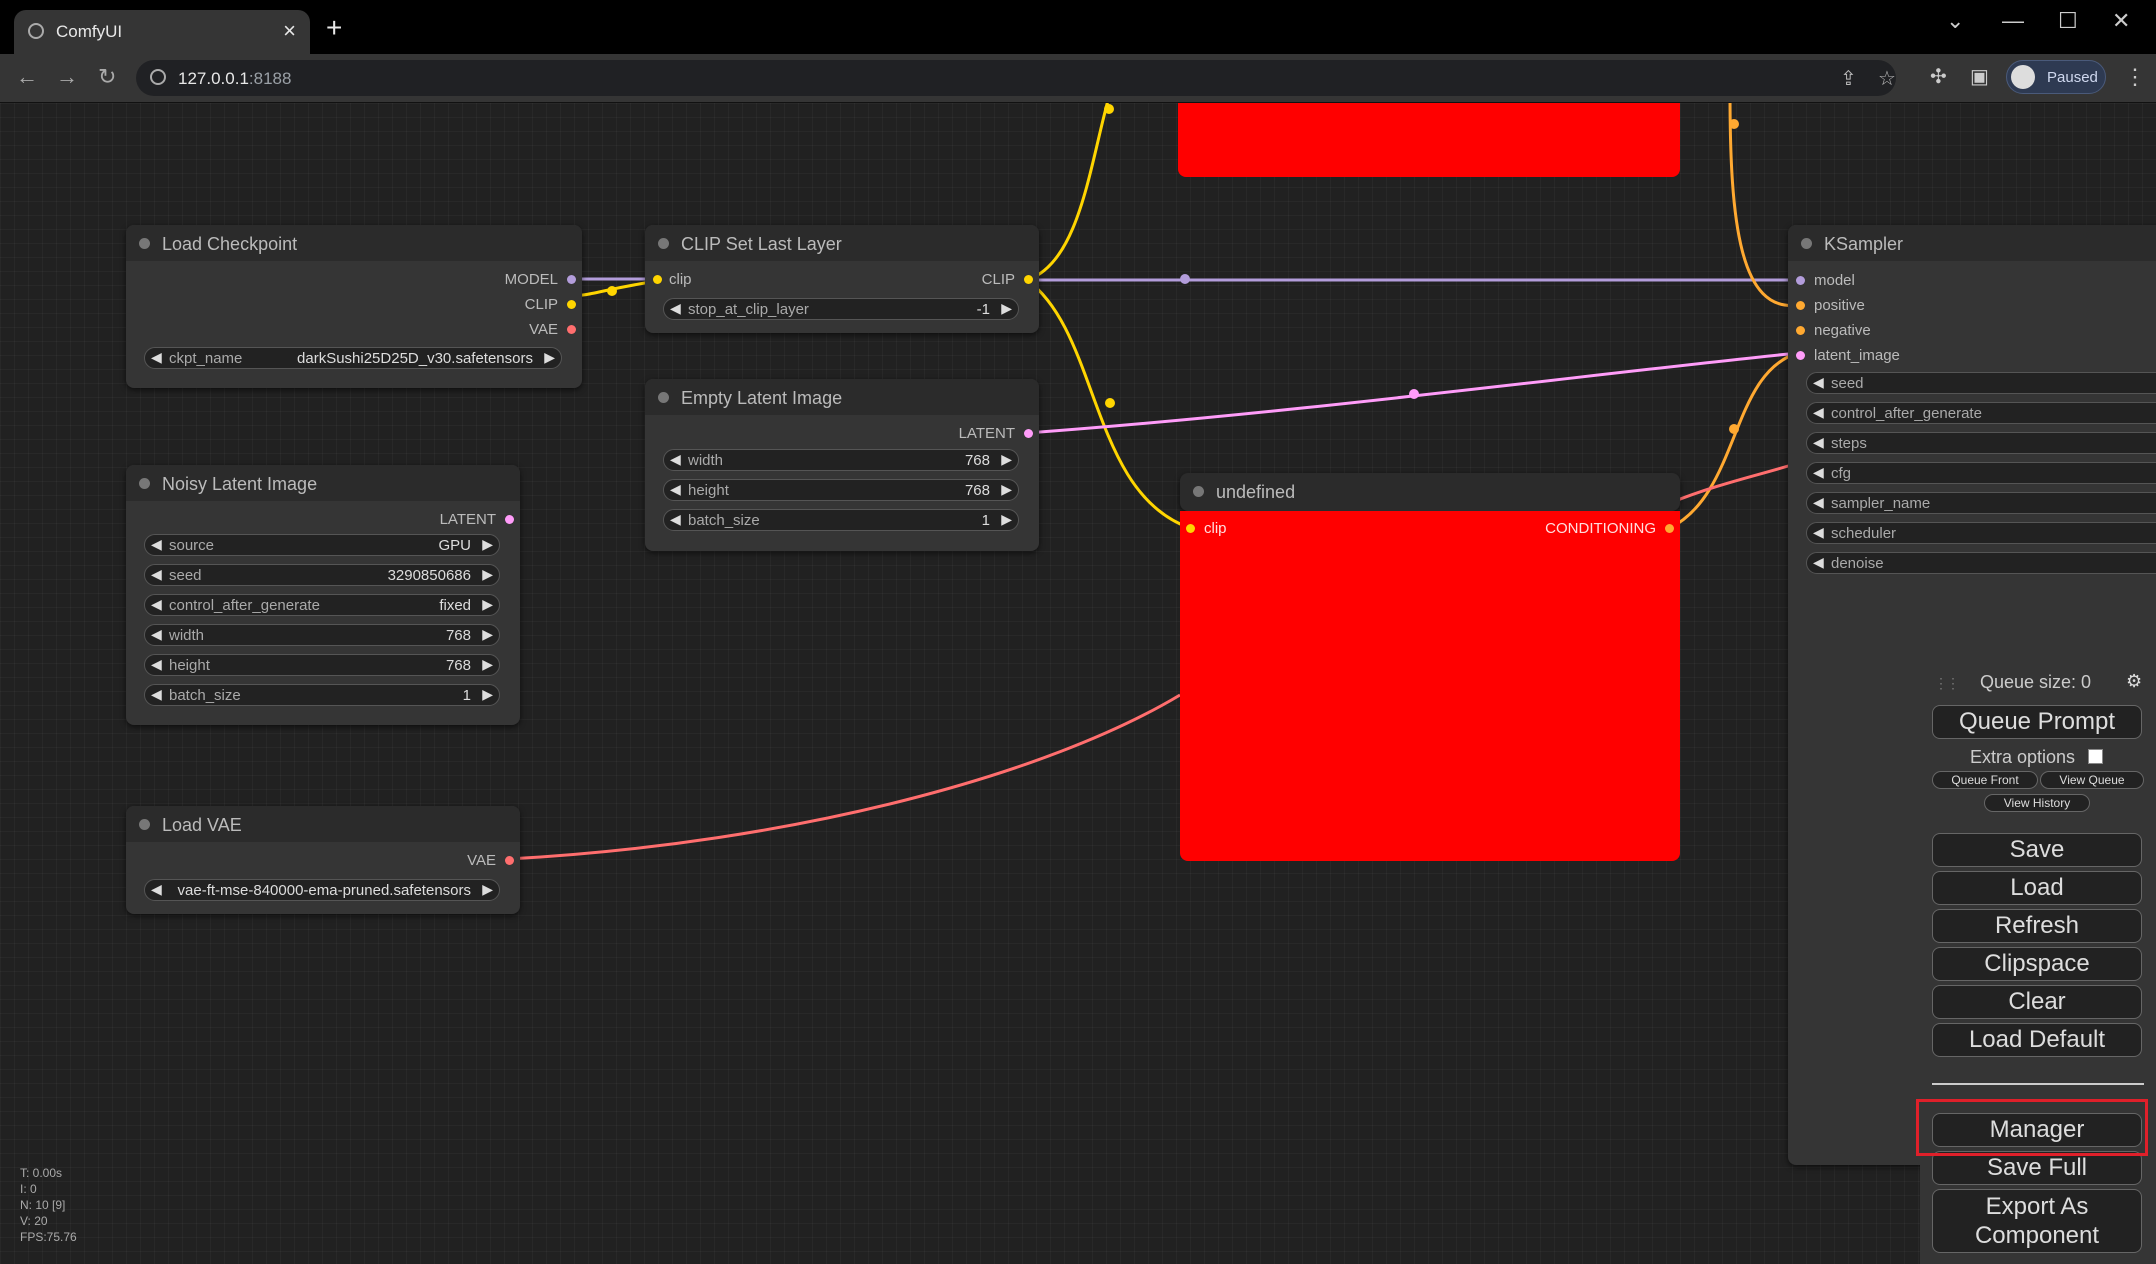 This screenshot has width=2156, height=1264. Describe the element at coordinates (289, 31) in the screenshot. I see `close-tab-icon: ×` at that location.